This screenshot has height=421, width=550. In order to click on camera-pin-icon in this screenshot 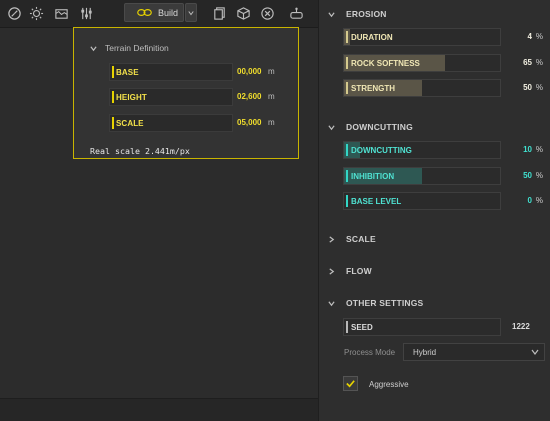, I will do `click(296, 13)`.